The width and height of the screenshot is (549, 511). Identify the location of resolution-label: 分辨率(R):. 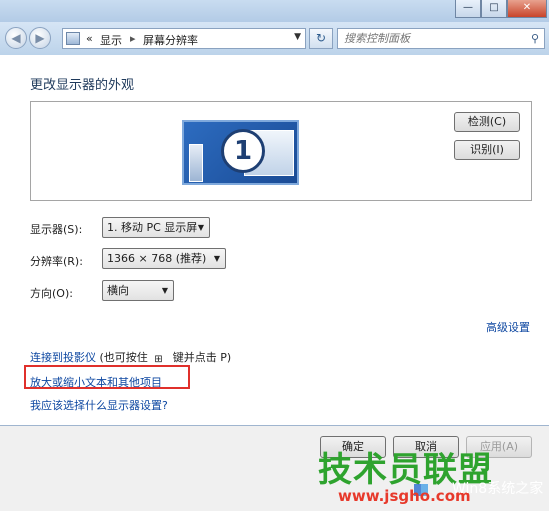
(56, 261).